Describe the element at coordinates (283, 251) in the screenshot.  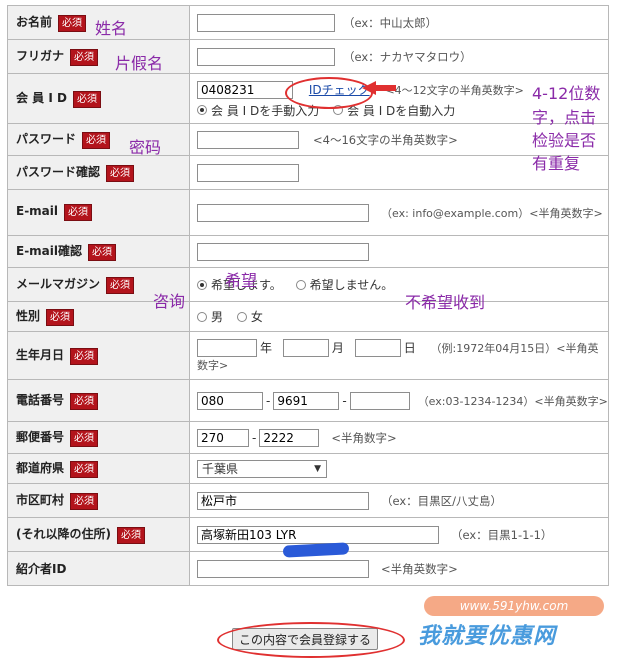
I see `email-confirm-input` at that location.